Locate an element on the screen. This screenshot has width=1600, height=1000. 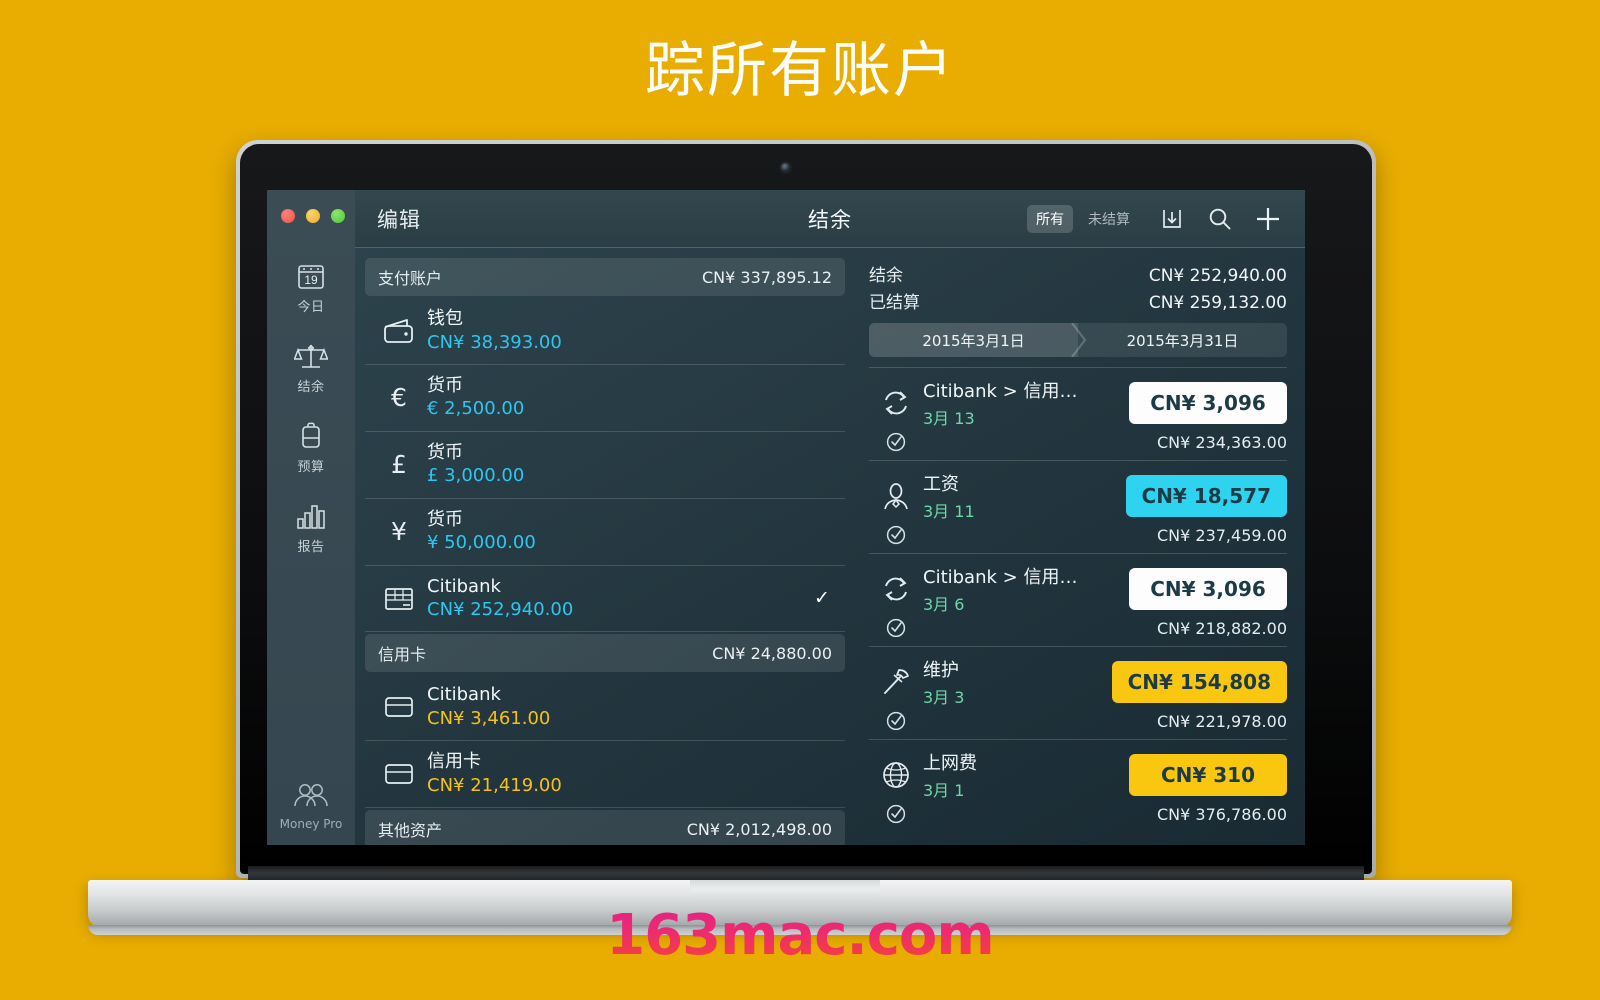
currency-pound-icon: £ is located at coordinates (399, 464).